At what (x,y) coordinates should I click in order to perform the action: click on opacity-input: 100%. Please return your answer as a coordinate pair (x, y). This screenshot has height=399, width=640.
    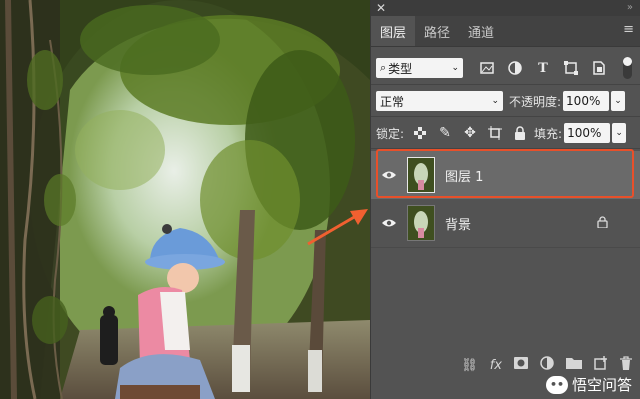
    Looking at the image, I should click on (586, 101).